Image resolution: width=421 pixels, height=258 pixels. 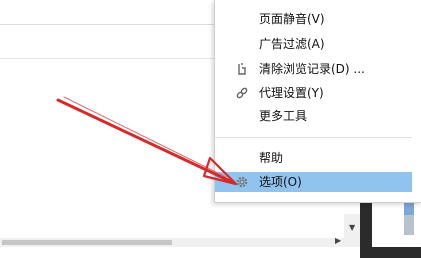 I want to click on menu-item-proxy-settings: 代理设置(Y), so click(x=313, y=93).